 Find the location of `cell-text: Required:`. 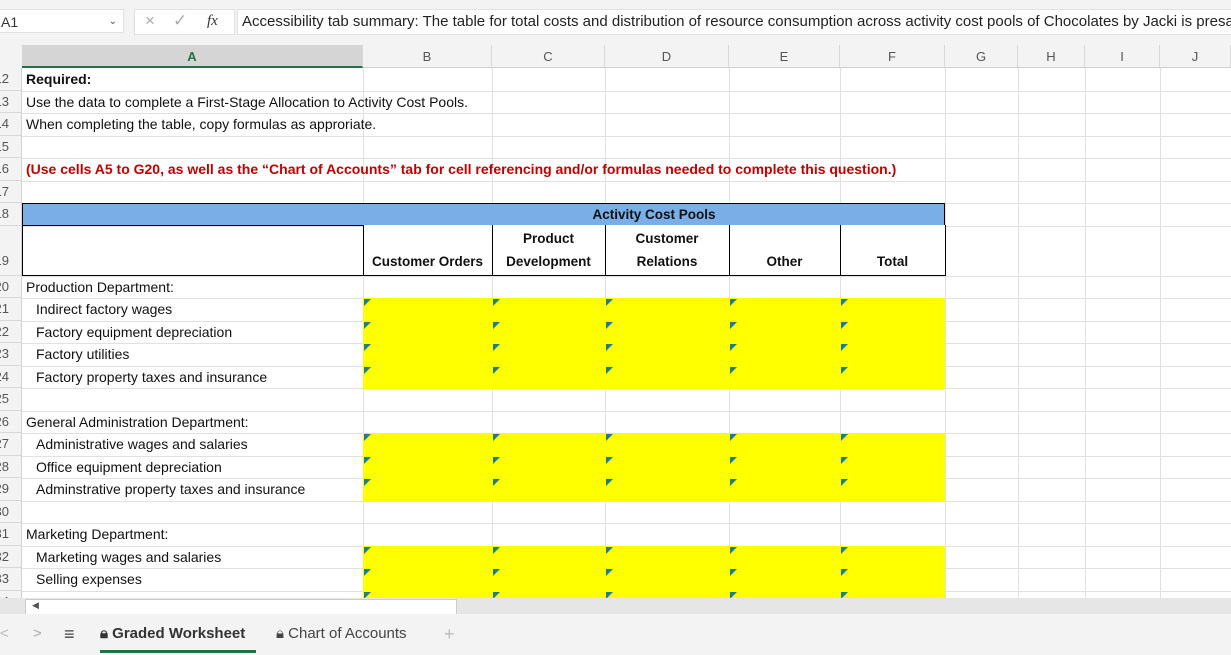

cell-text: Required: is located at coordinates (56, 79).